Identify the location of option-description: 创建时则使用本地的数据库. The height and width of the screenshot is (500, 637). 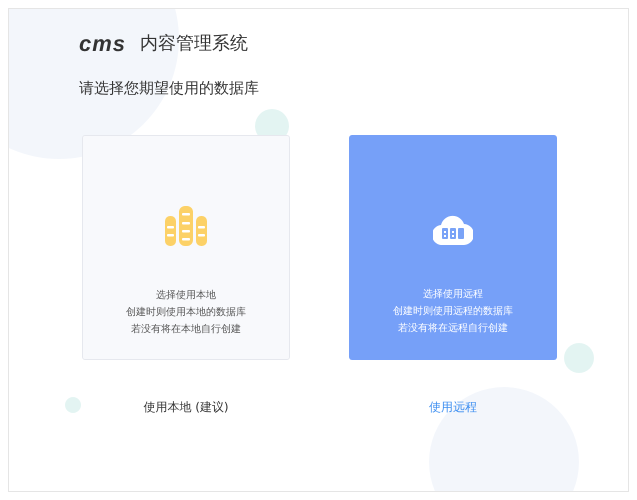
(186, 313).